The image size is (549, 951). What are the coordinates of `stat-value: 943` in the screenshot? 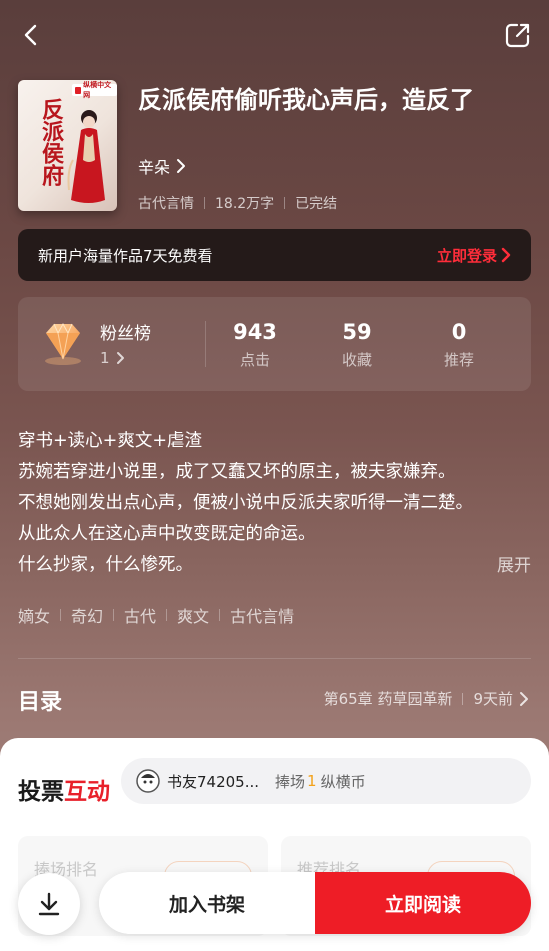 It's located at (255, 332).